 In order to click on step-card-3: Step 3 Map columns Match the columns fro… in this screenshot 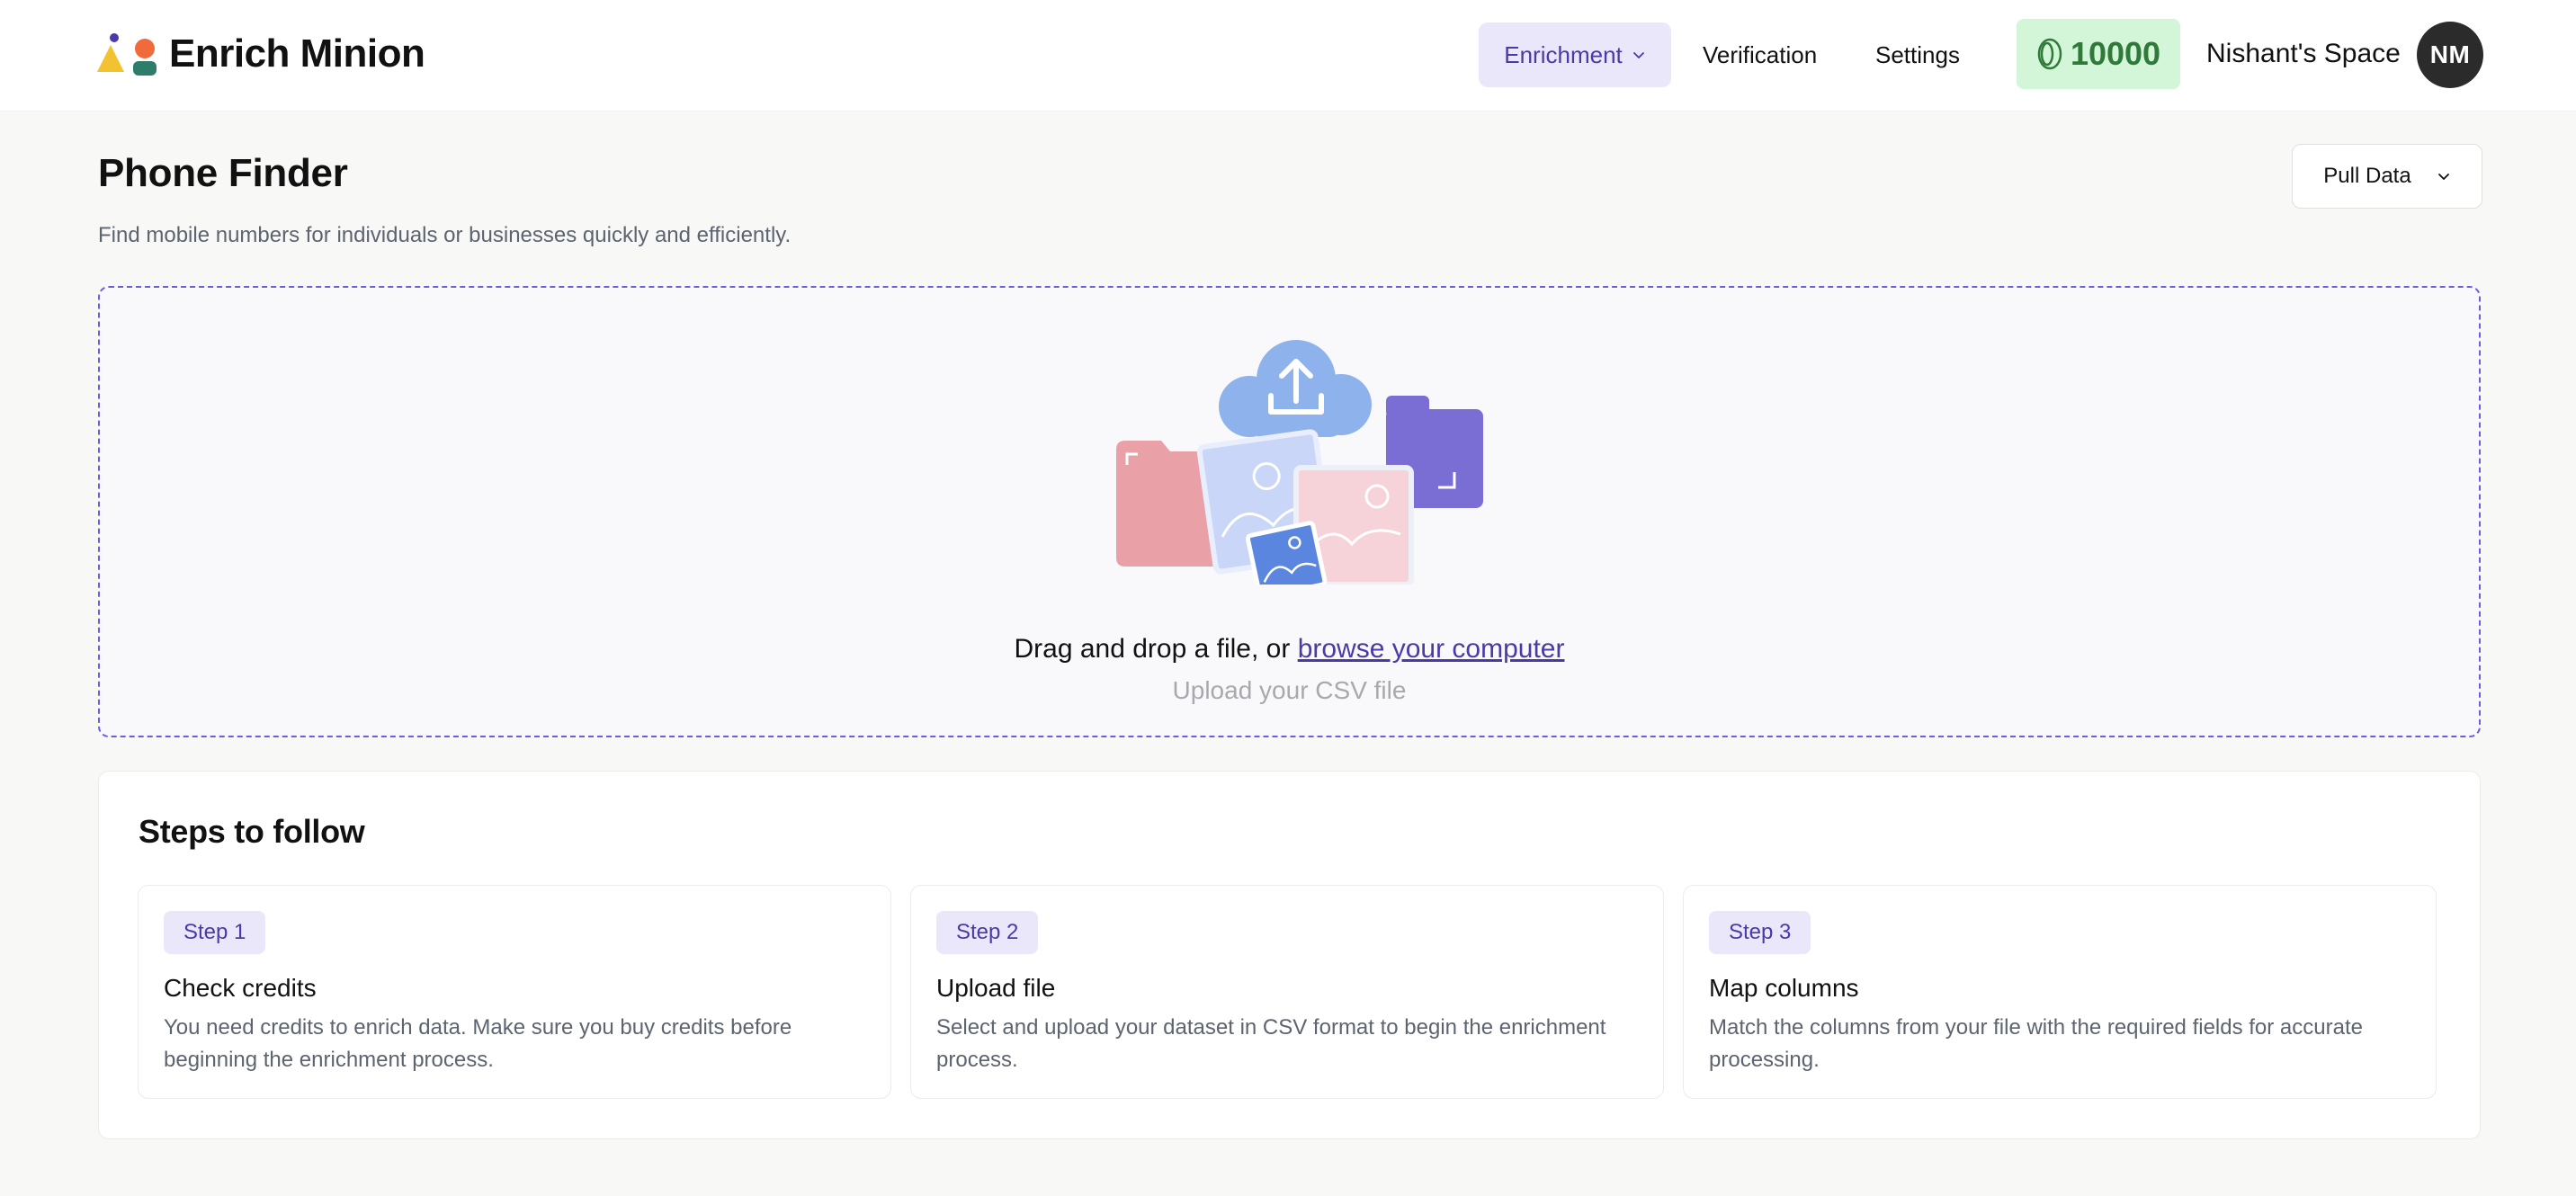, I will do `click(2060, 992)`.